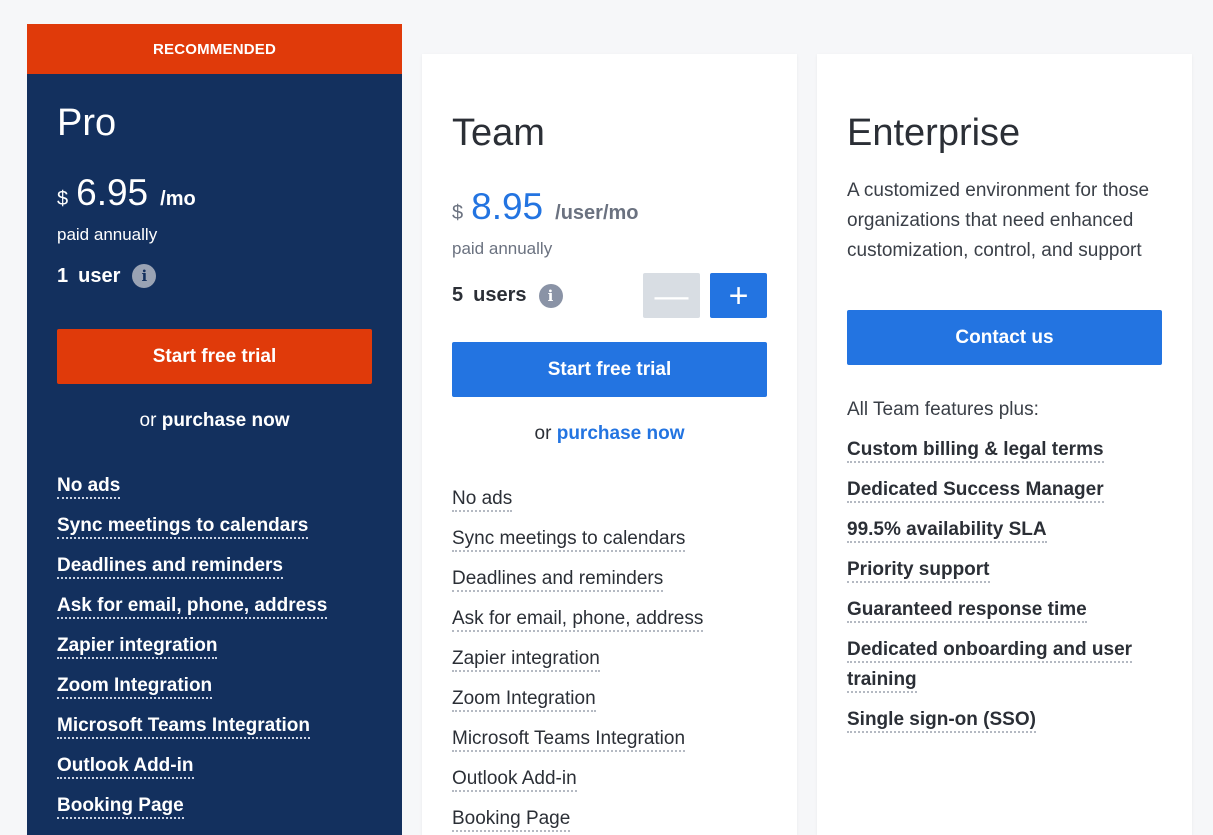  I want to click on price-row: $ 6.95 /mo, so click(214, 192).